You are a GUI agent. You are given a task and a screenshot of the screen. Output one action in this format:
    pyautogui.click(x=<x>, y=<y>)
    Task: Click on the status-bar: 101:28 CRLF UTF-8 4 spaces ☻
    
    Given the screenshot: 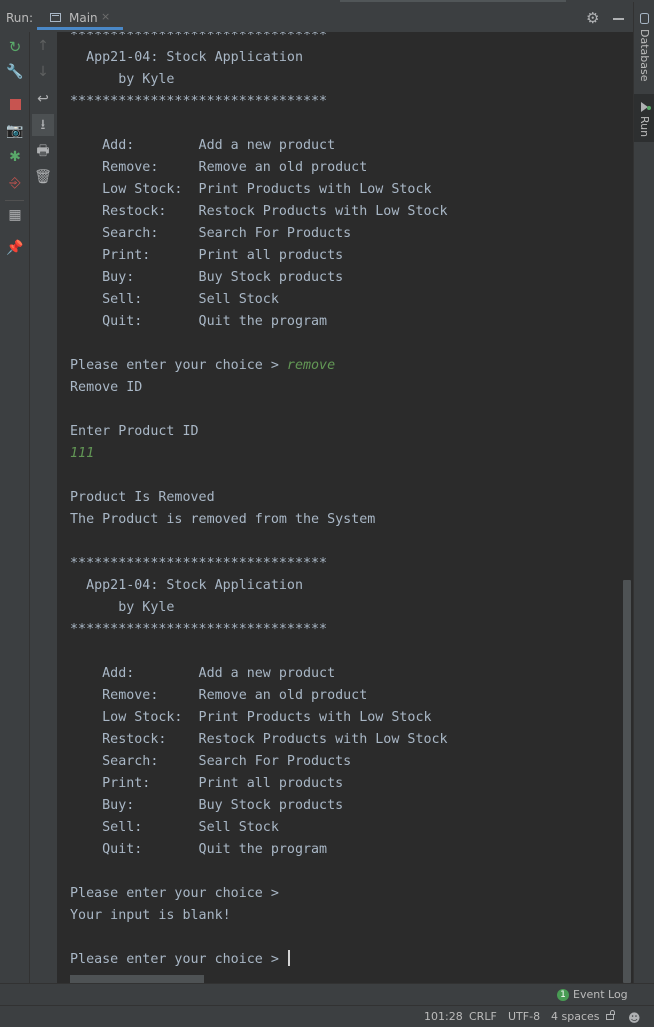 What is the action you would take?
    pyautogui.click(x=327, y=1016)
    